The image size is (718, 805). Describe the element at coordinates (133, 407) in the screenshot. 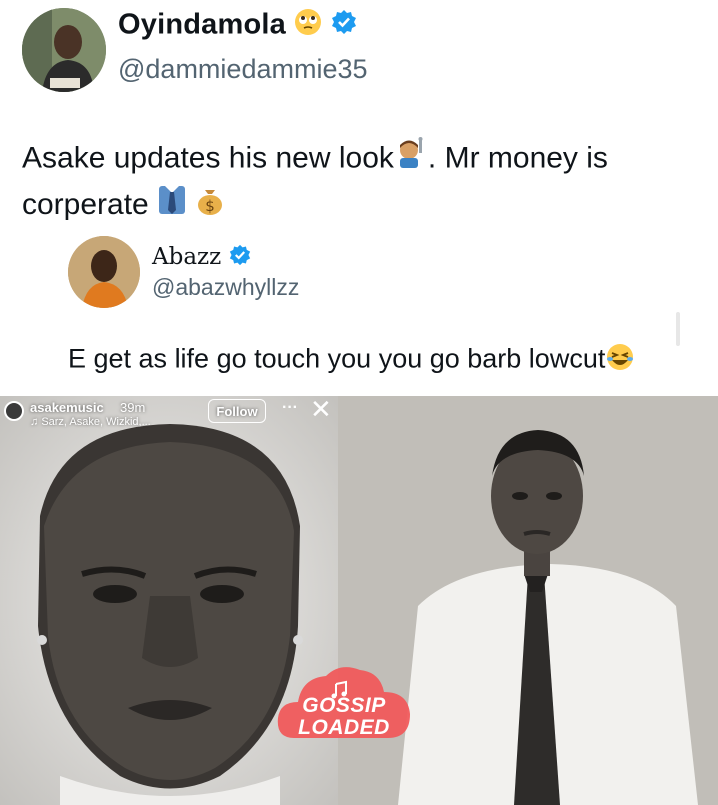

I see `story-time: 39m` at that location.